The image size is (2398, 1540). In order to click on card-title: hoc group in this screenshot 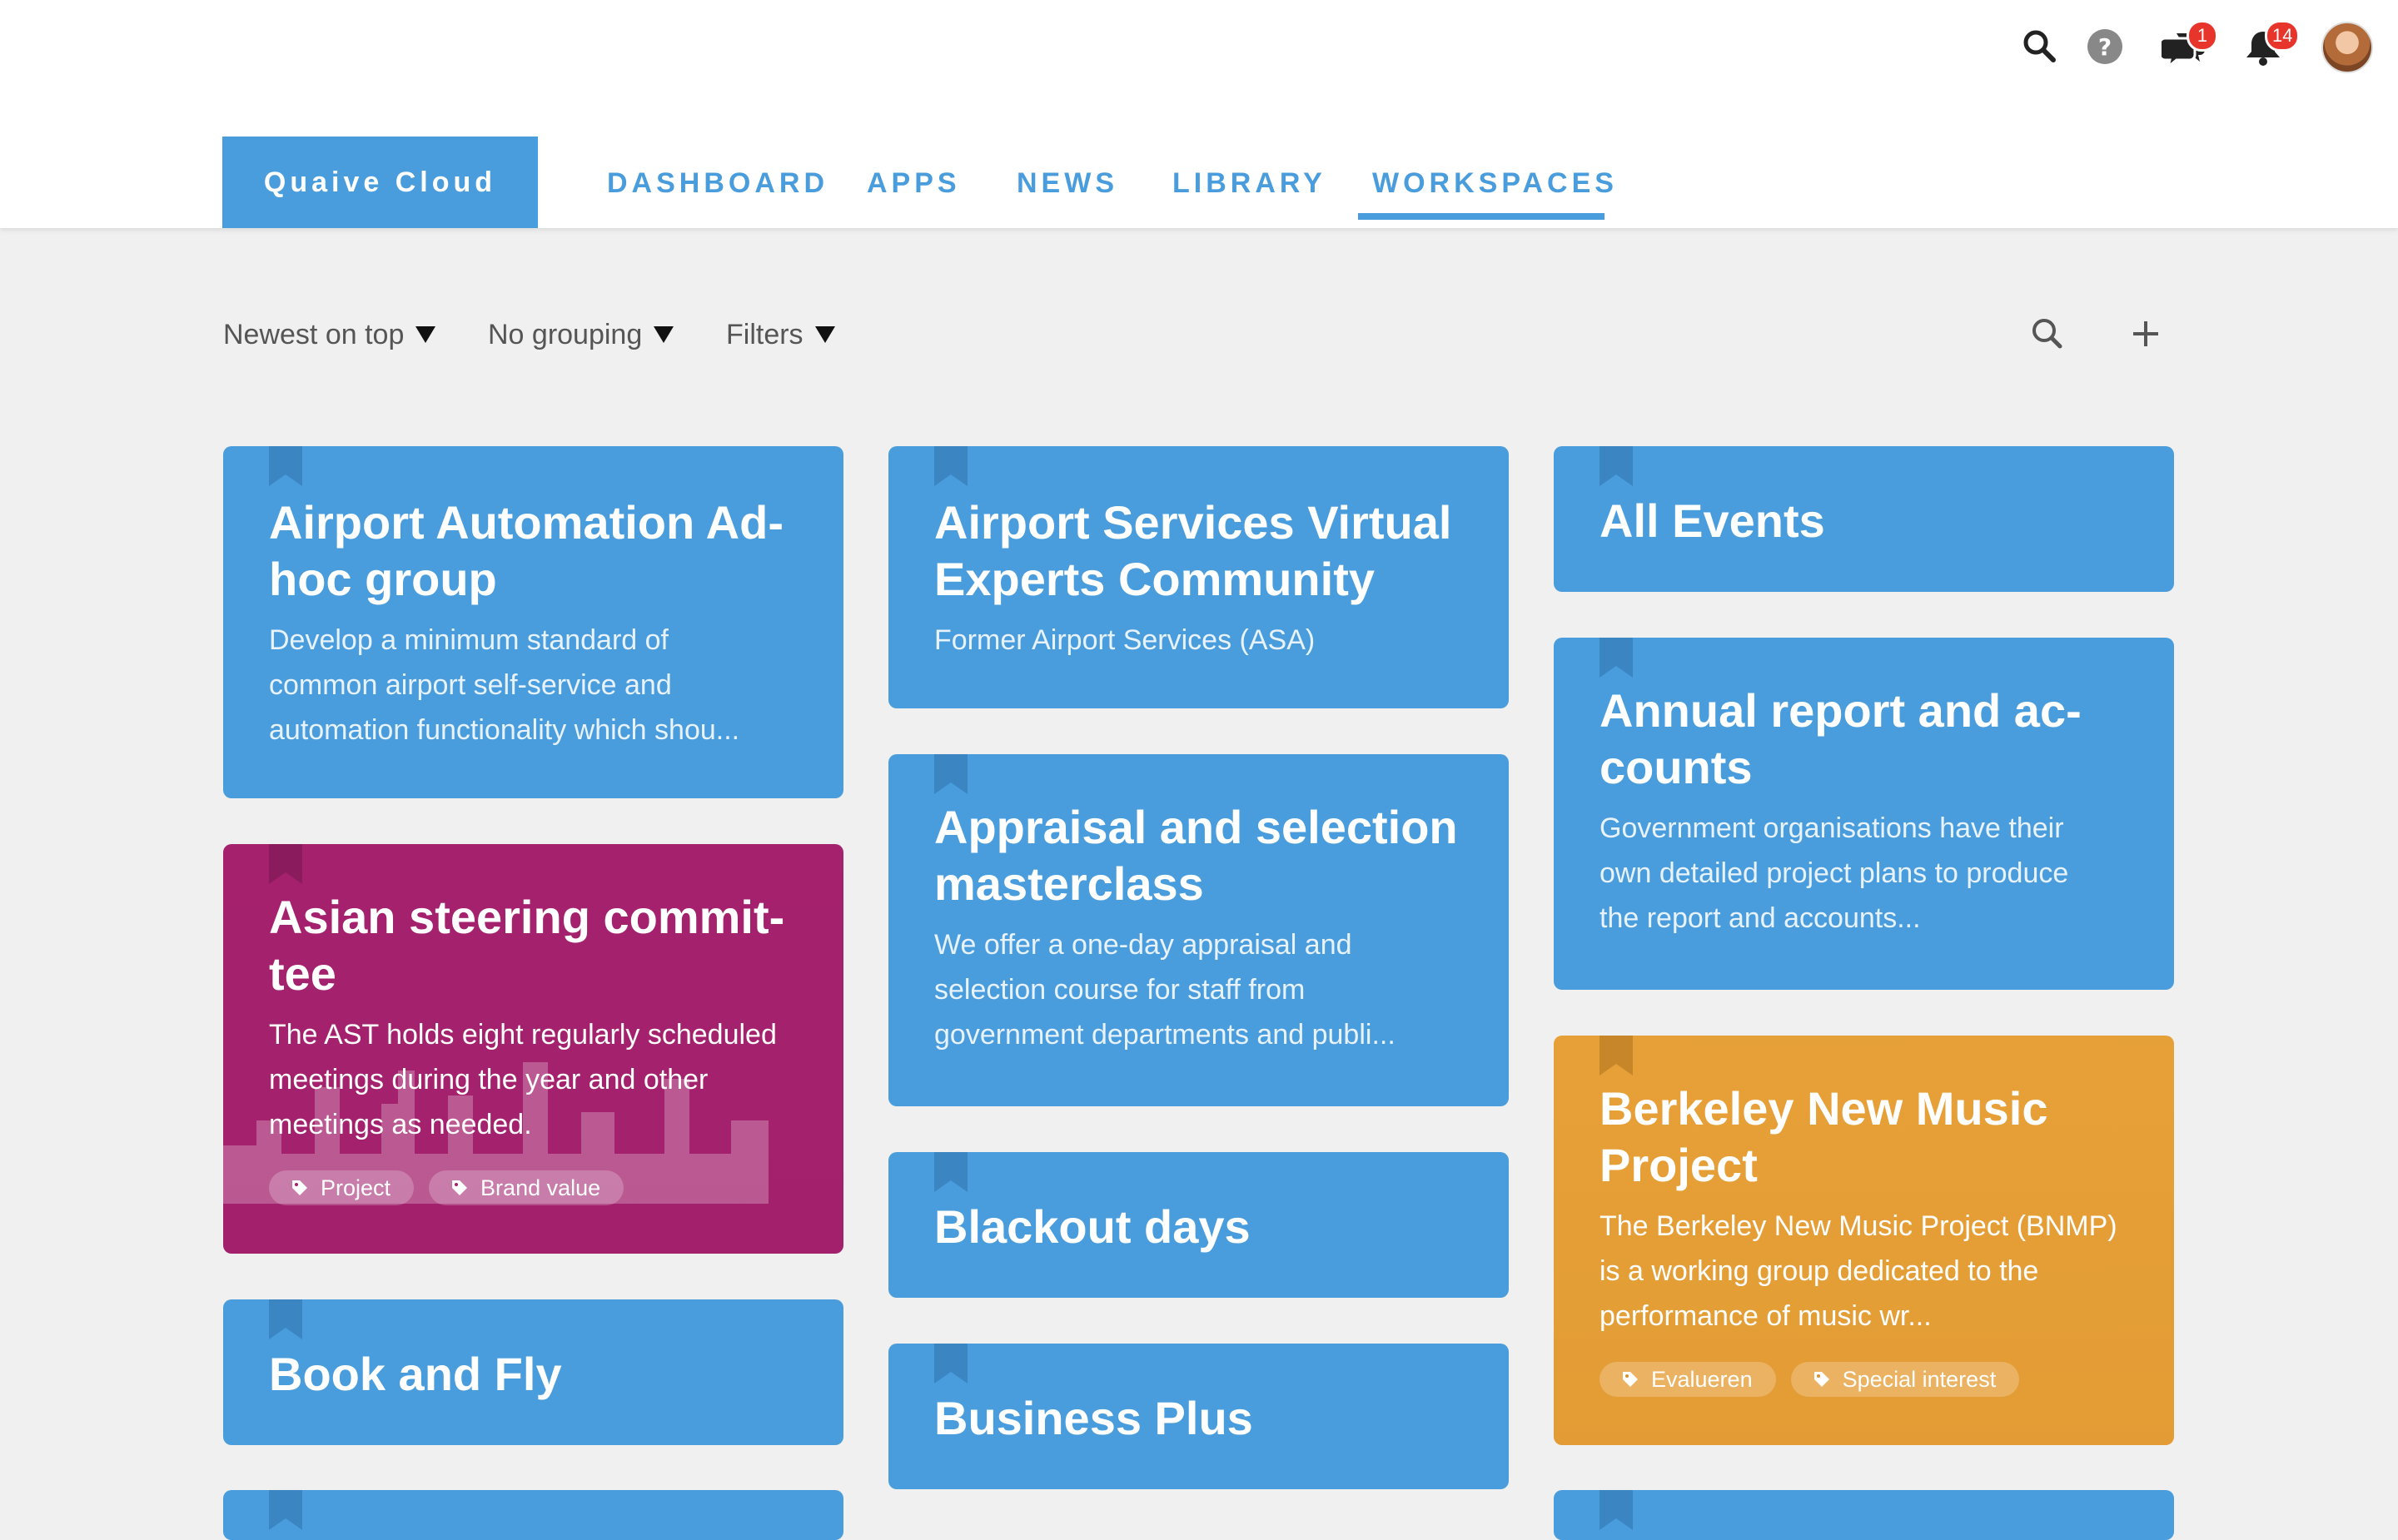, I will do `click(383, 579)`.